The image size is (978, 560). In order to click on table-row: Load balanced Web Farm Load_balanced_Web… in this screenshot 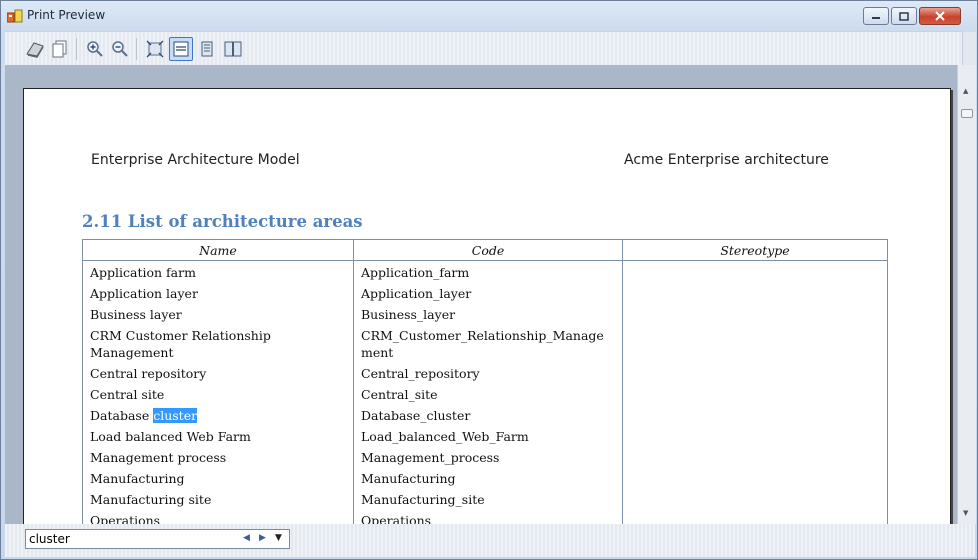, I will do `click(485, 438)`.